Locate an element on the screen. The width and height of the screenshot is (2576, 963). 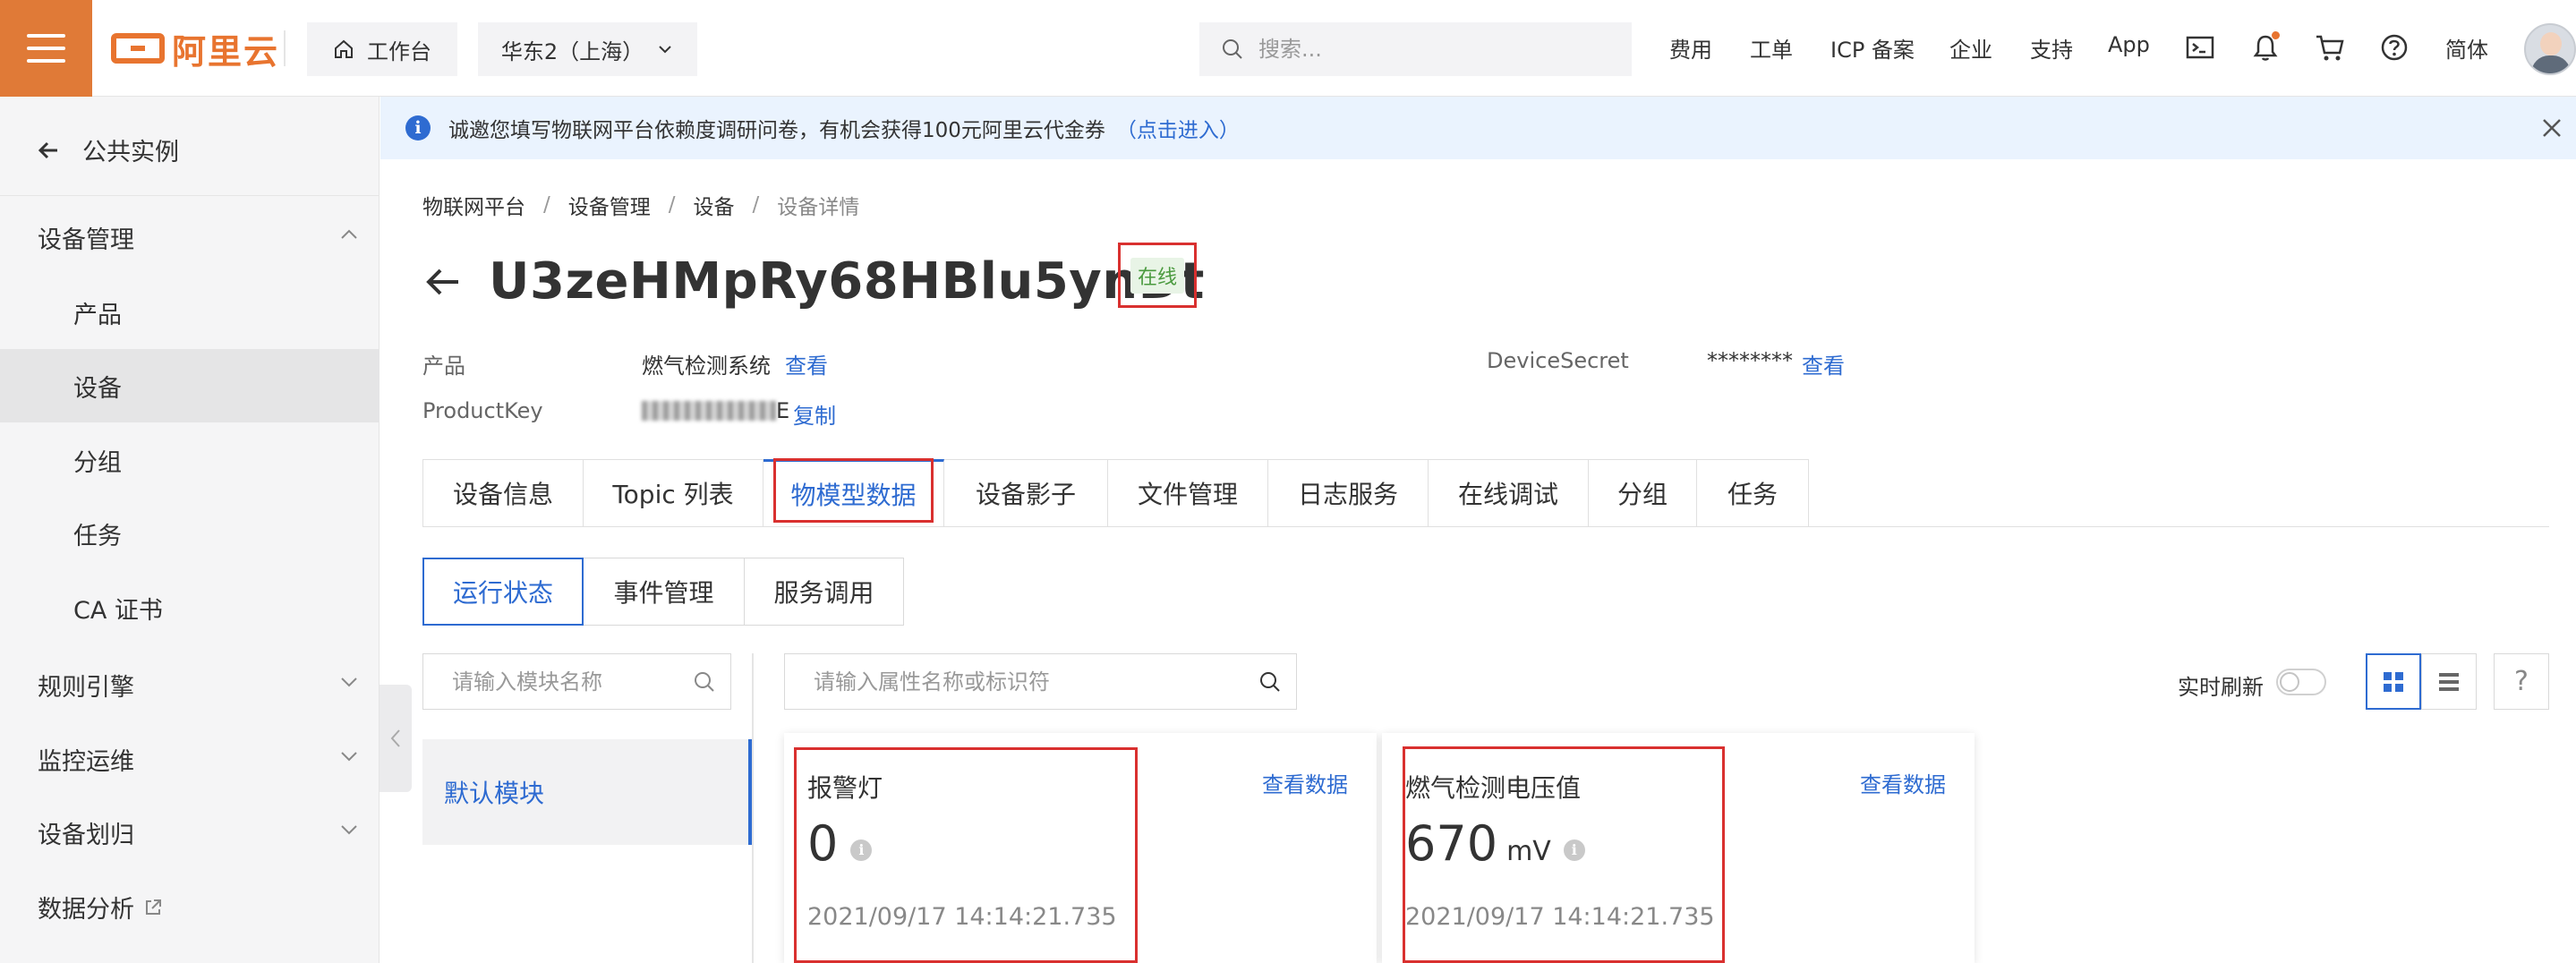
global-search is located at coordinates (1415, 49).